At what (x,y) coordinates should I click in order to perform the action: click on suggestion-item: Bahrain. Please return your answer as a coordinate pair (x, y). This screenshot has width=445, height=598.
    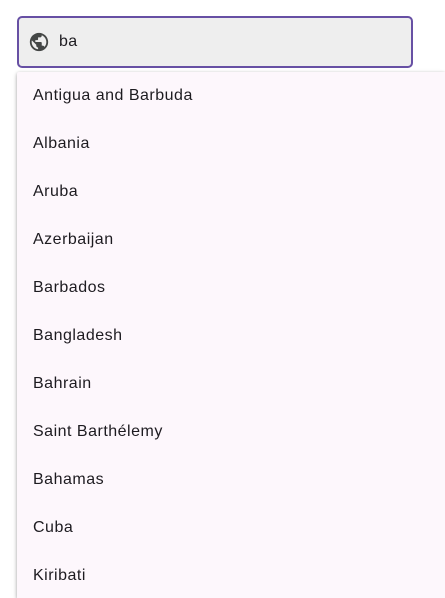
    Looking at the image, I should click on (231, 384).